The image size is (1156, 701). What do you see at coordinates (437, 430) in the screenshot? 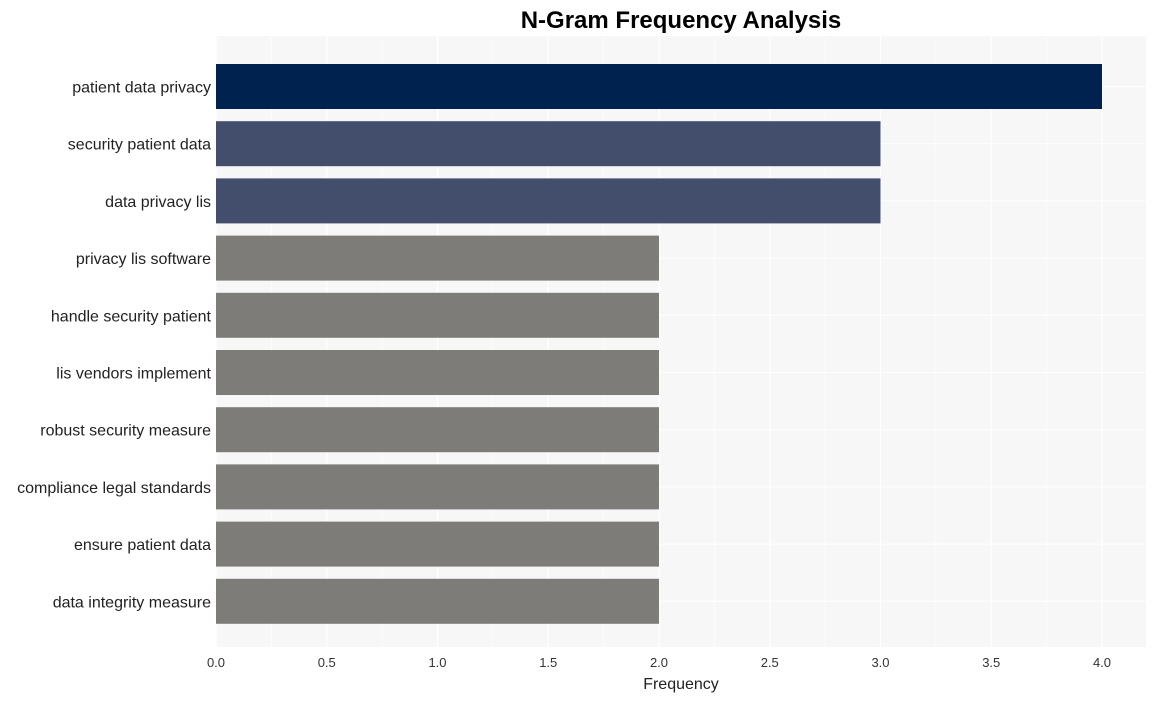
I see `bar-robust-security-measure` at bounding box center [437, 430].